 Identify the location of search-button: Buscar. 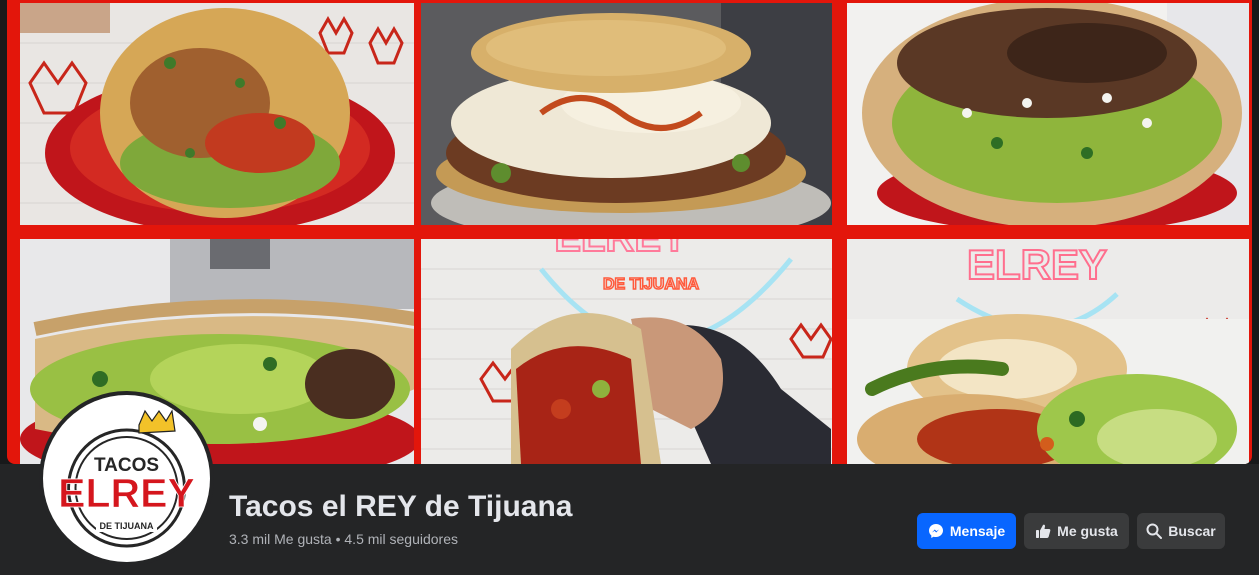
(1181, 531).